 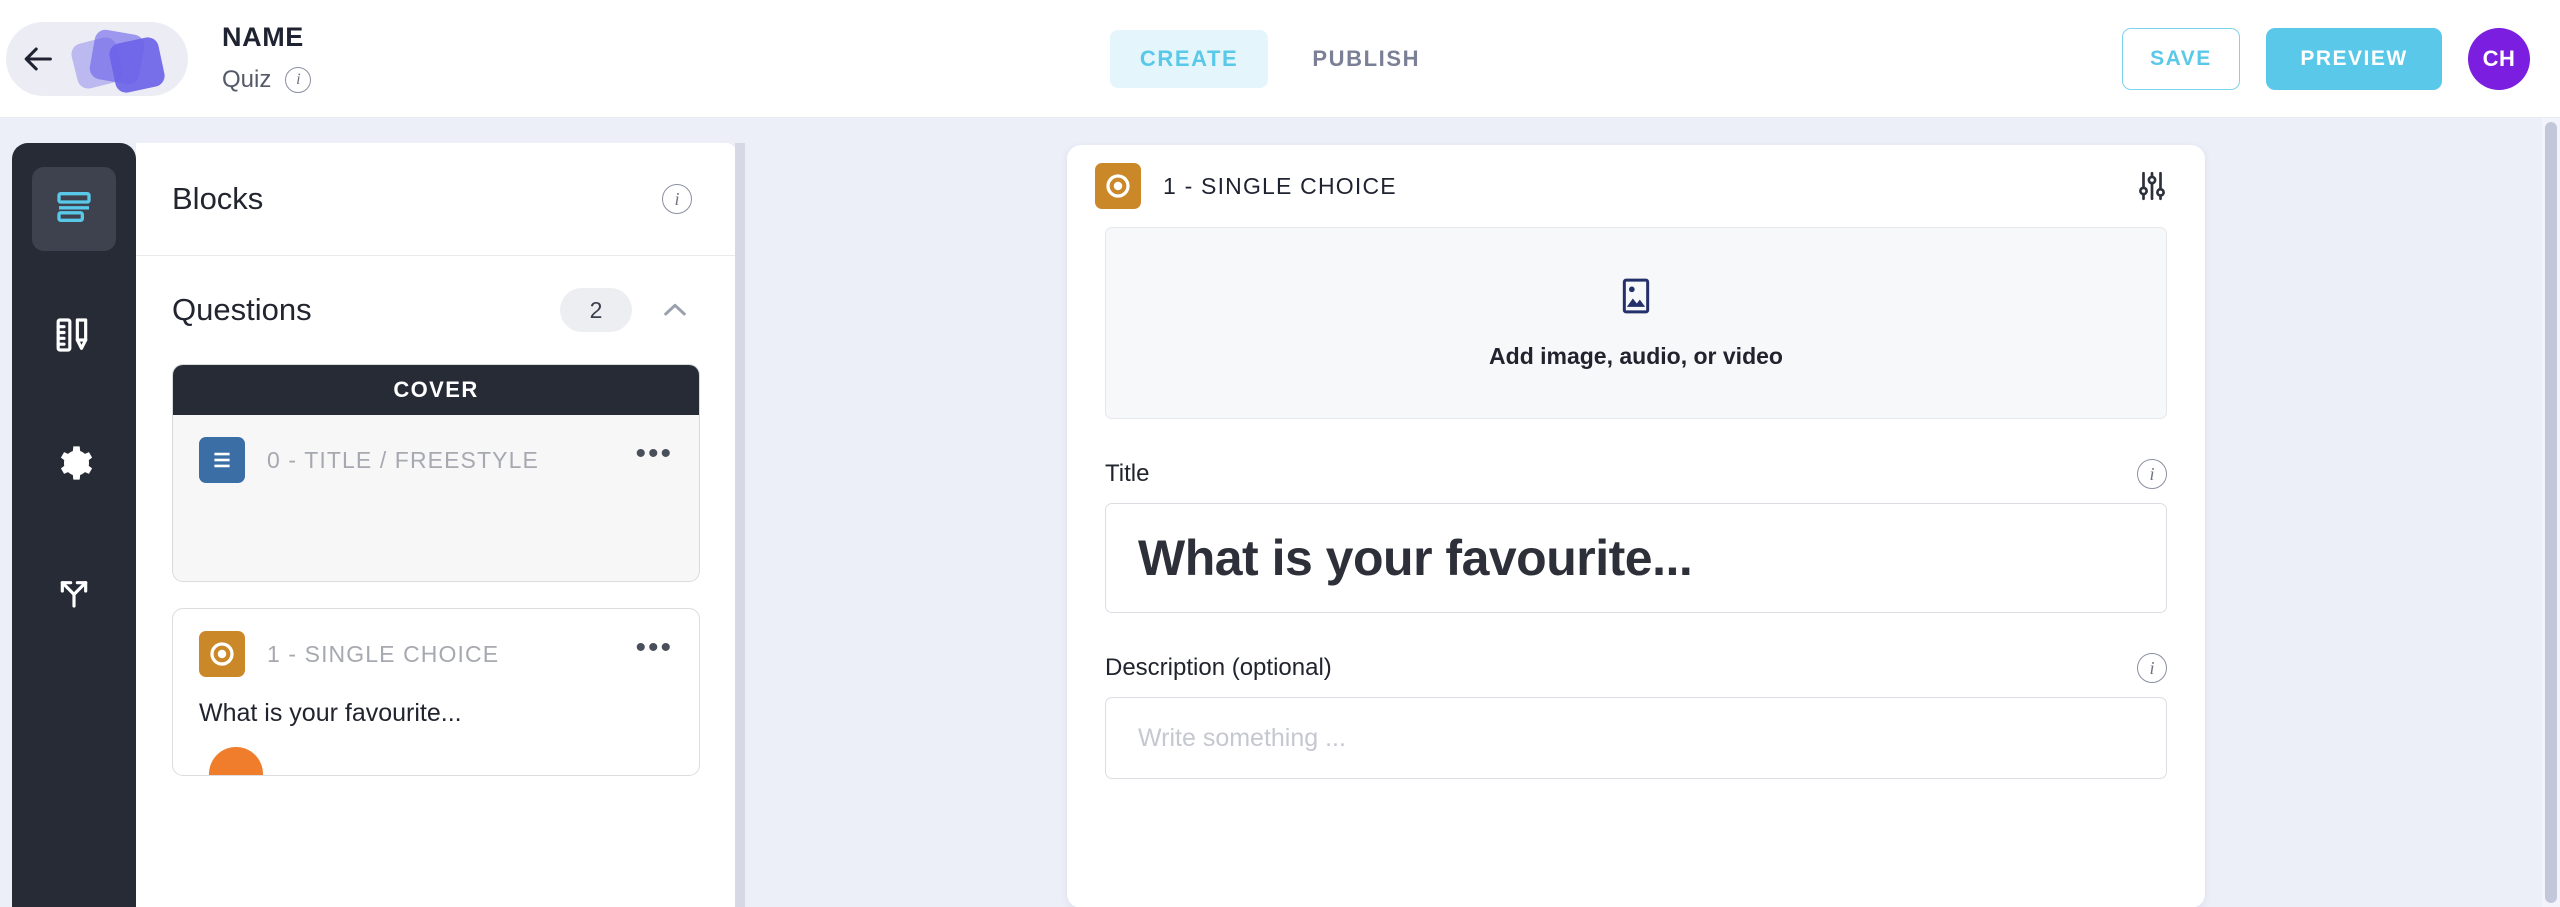 What do you see at coordinates (383, 653) in the screenshot?
I see `block-type-label: 1 - SINGLE CHOICE` at bounding box center [383, 653].